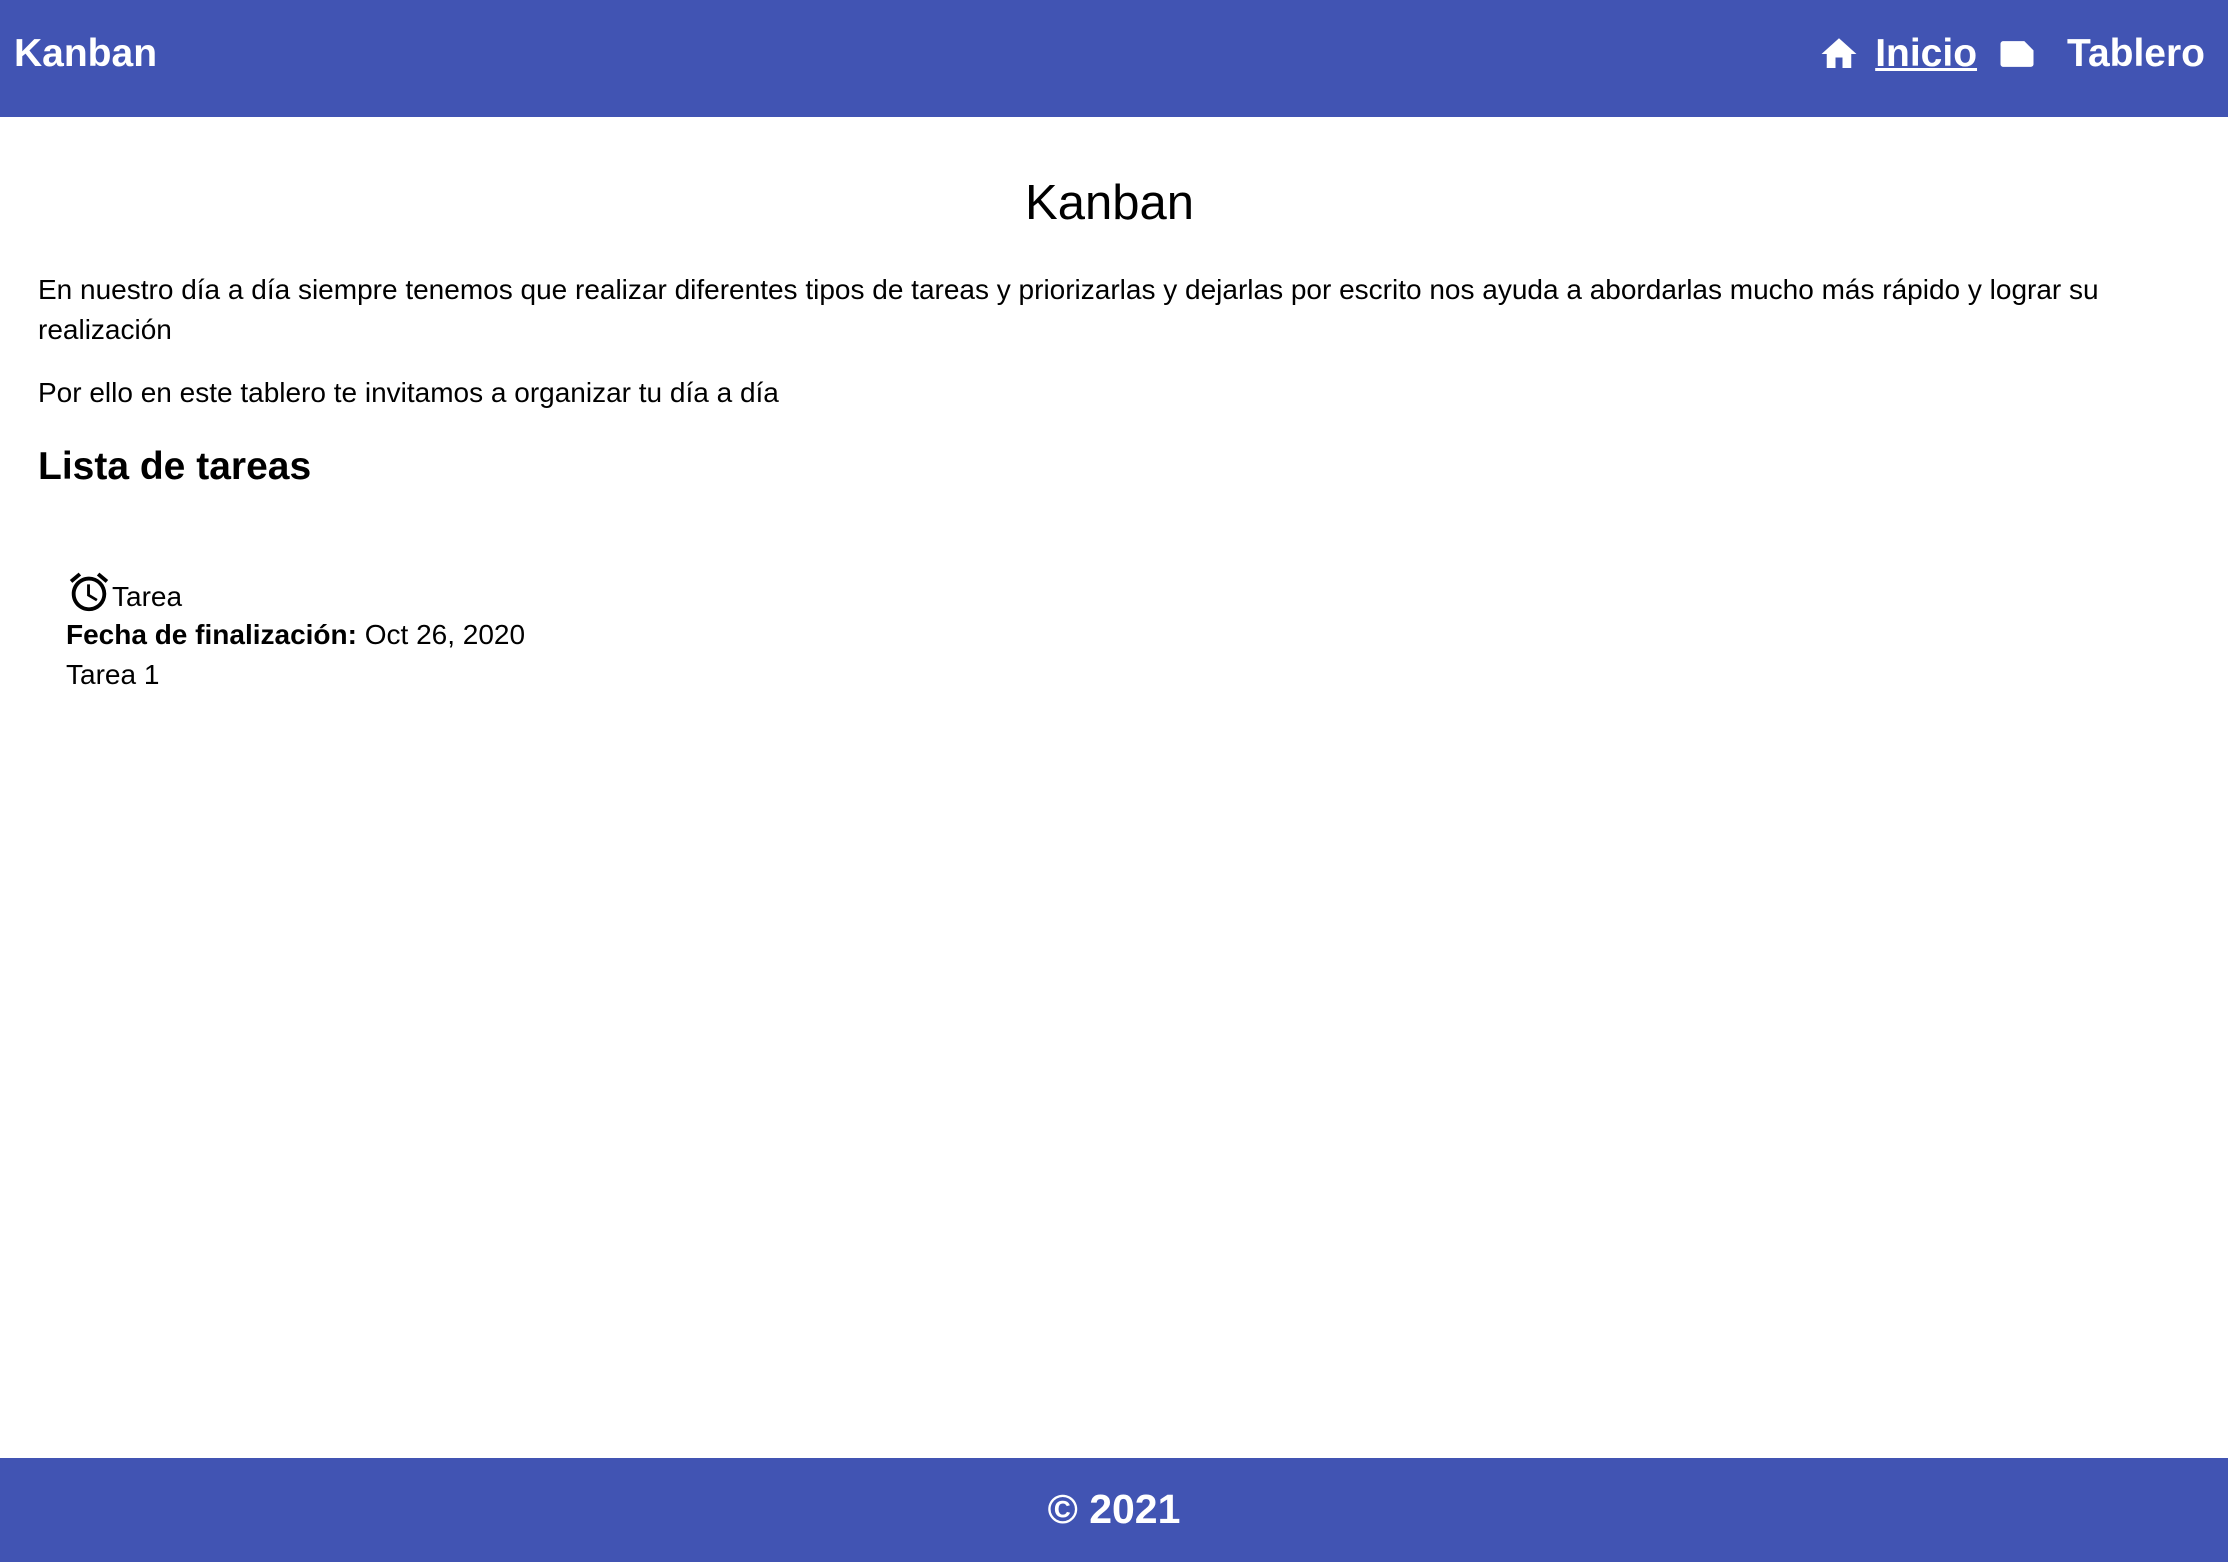 The image size is (2228, 1562). Describe the element at coordinates (147, 596) in the screenshot. I see `task-type-label: Tarea` at that location.